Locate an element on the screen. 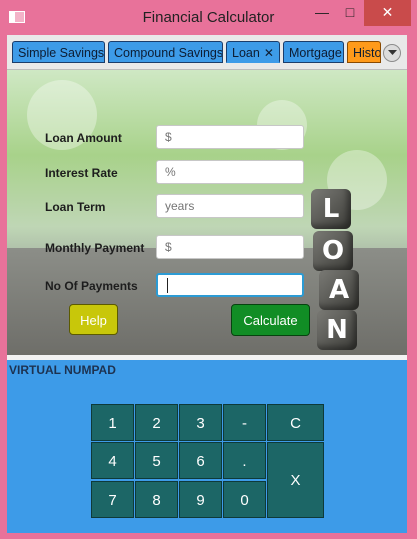 The height and width of the screenshot is (539, 417). numpad-key-5: 5 is located at coordinates (156, 460).